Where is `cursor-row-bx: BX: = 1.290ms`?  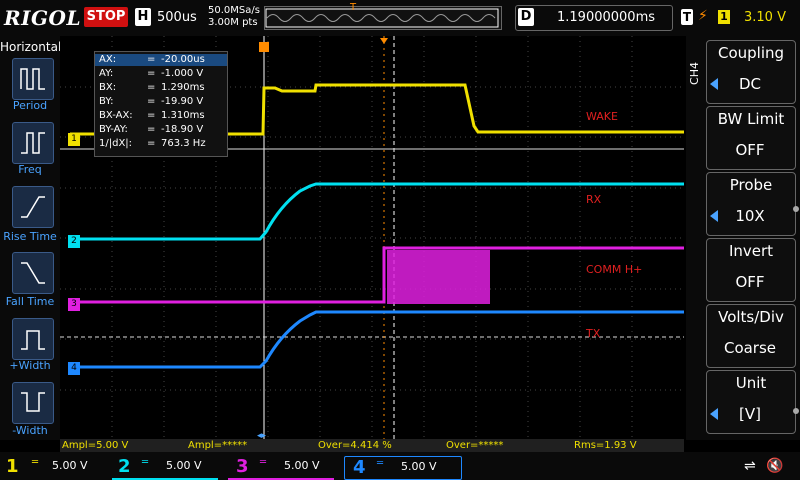 cursor-row-bx: BX: = 1.290ms is located at coordinates (161, 88).